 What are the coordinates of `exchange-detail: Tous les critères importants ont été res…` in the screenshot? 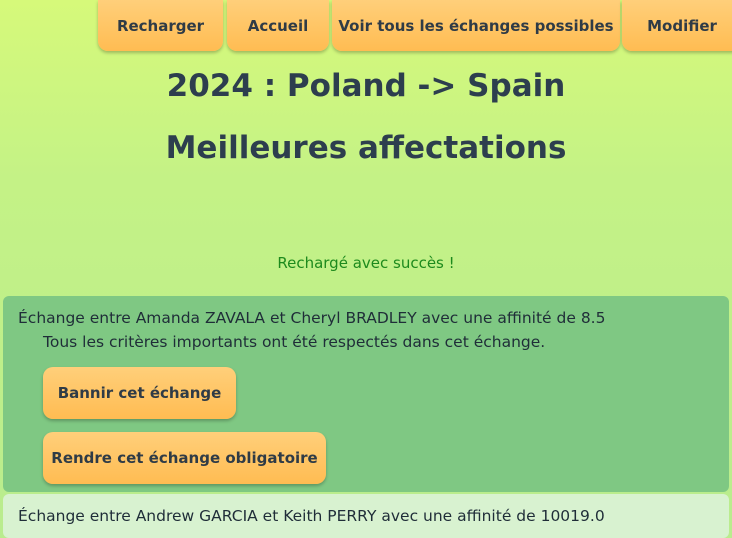 It's located at (294, 342).